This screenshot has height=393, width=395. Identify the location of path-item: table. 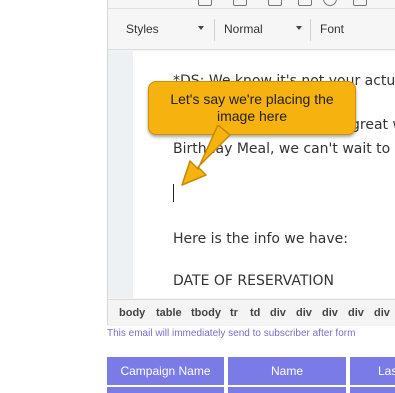
(169, 313).